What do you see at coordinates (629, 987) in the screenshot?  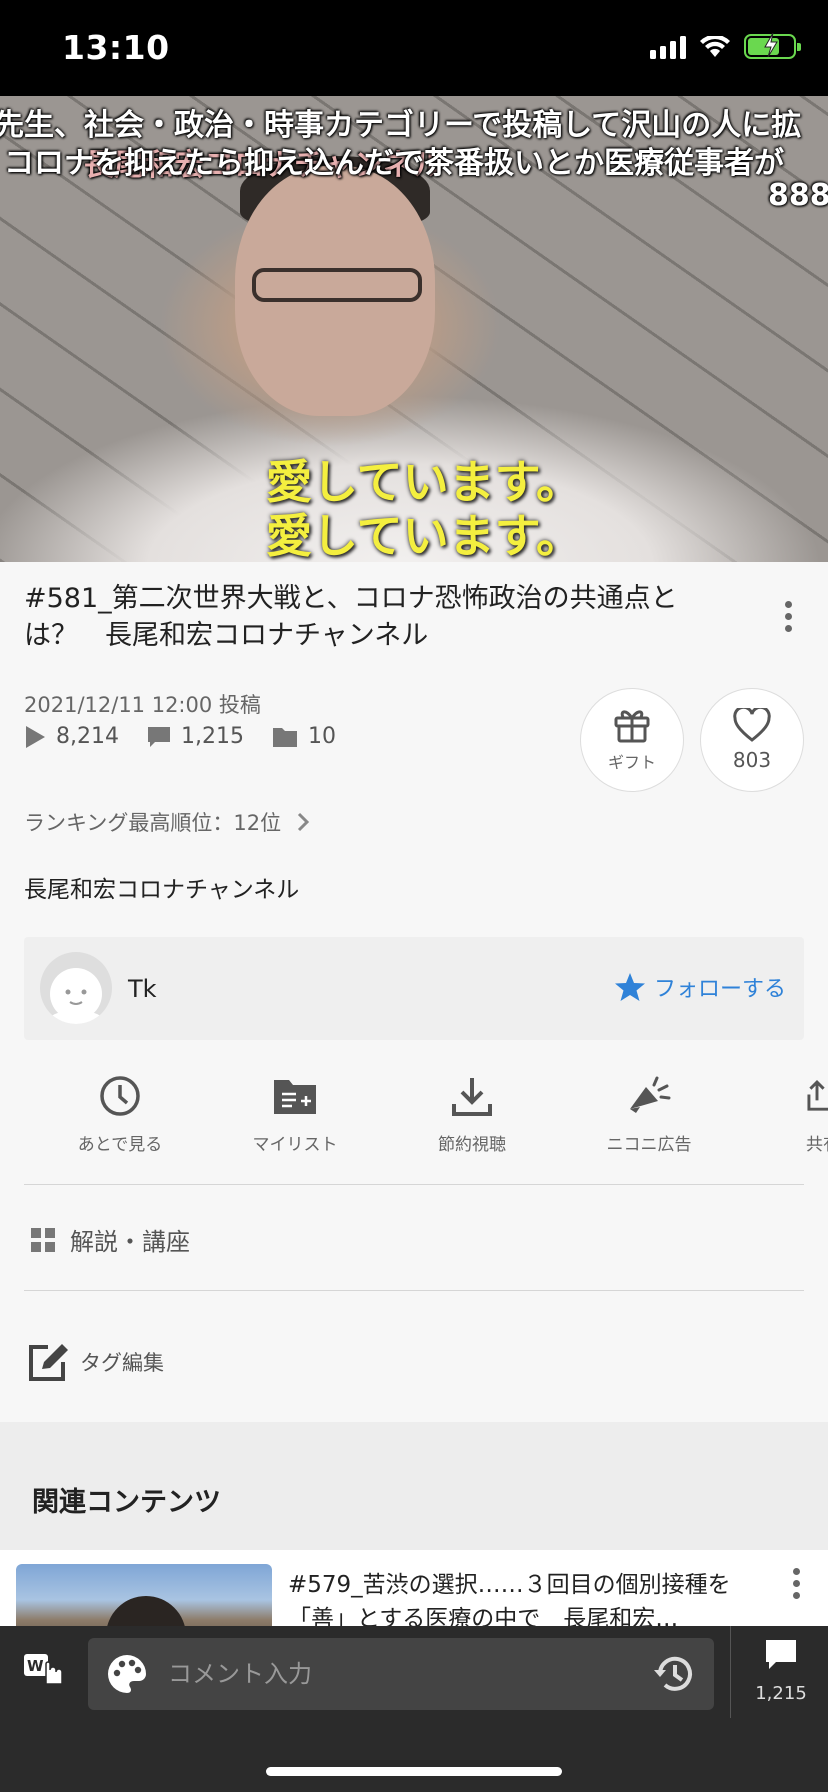 I see `star-icon` at bounding box center [629, 987].